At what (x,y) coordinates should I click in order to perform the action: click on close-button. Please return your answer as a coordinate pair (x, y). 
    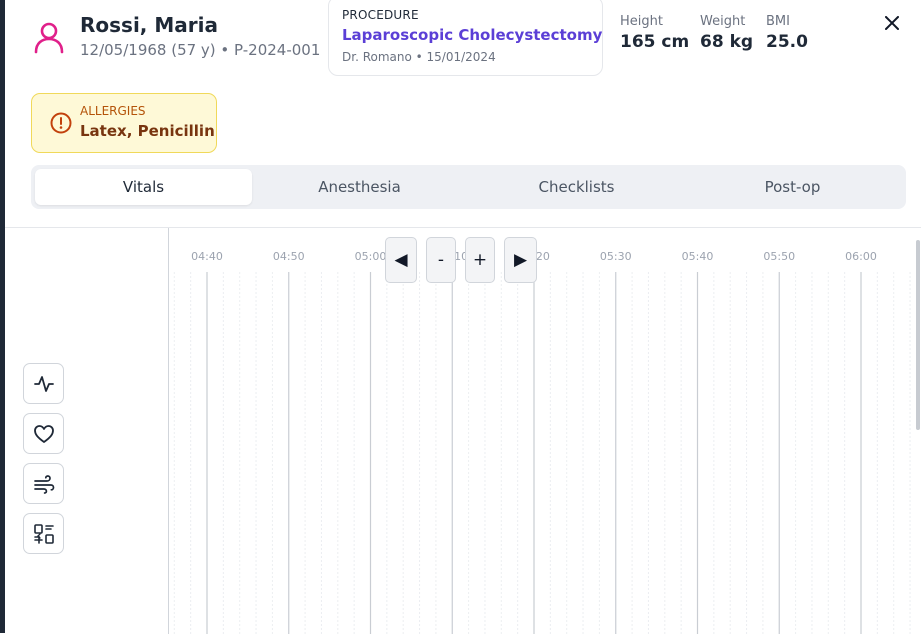
    Looking at the image, I should click on (892, 23).